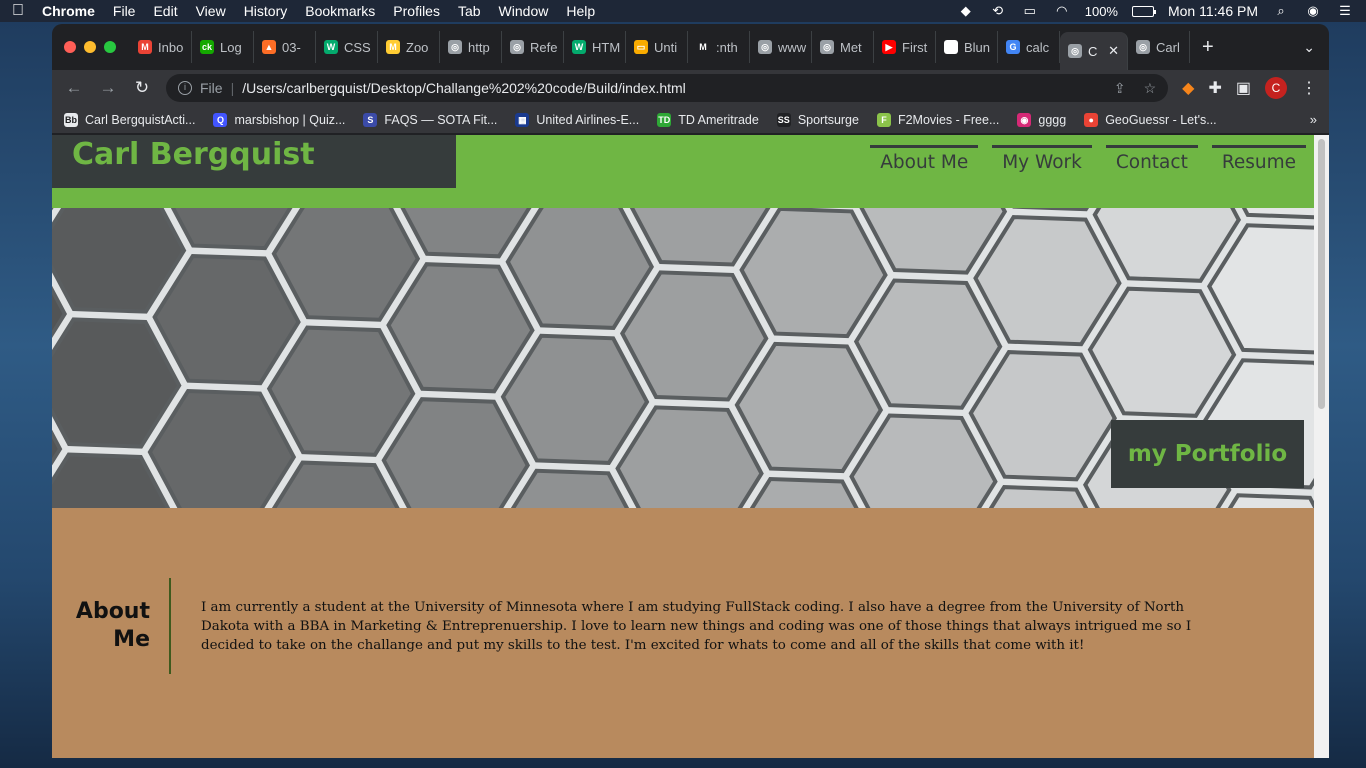 The width and height of the screenshot is (1366, 768). I want to click on browser-tab: M Inbo, so click(161, 47).